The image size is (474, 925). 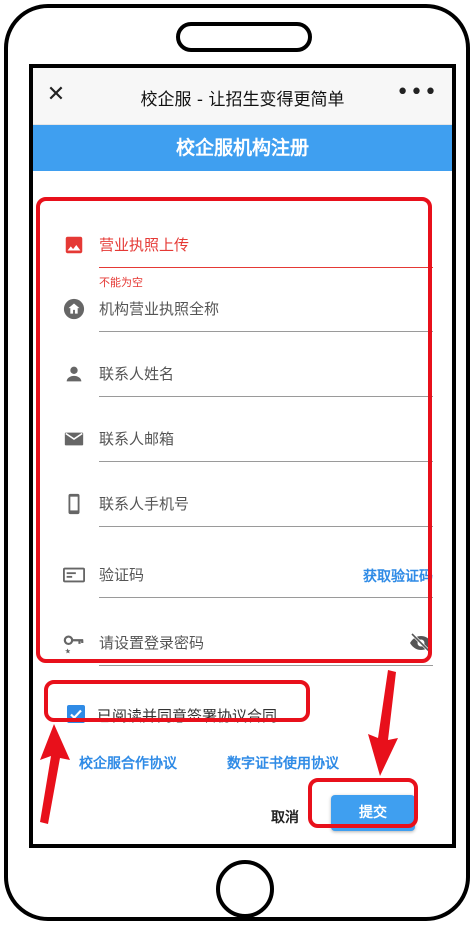 I want to click on up-arrow-icon, so click(x=55, y=774).